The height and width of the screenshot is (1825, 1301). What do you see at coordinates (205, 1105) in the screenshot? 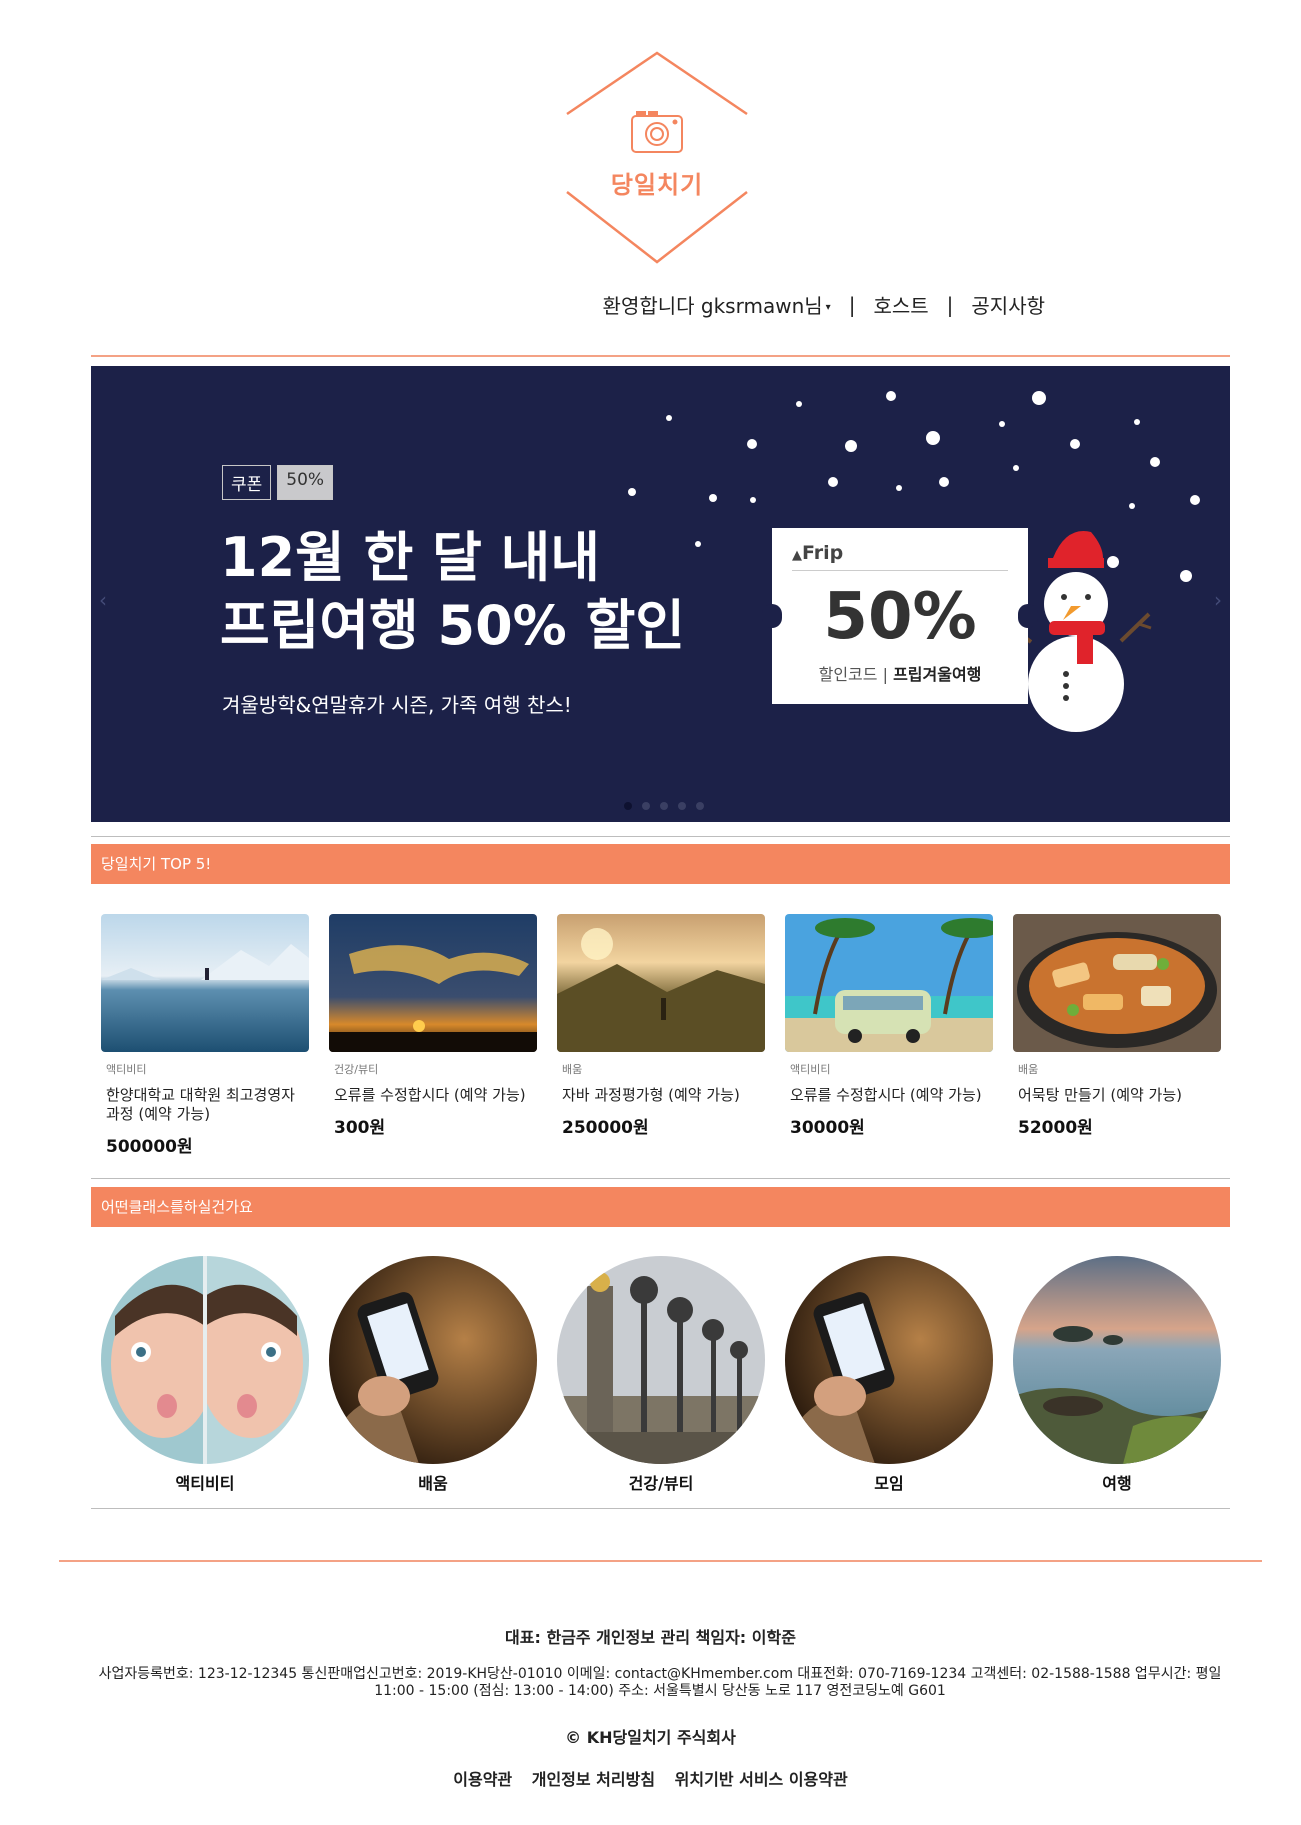
I see `product-title: 한양대학교 대학원 최고경영자 과정 (예약 가능)` at bounding box center [205, 1105].